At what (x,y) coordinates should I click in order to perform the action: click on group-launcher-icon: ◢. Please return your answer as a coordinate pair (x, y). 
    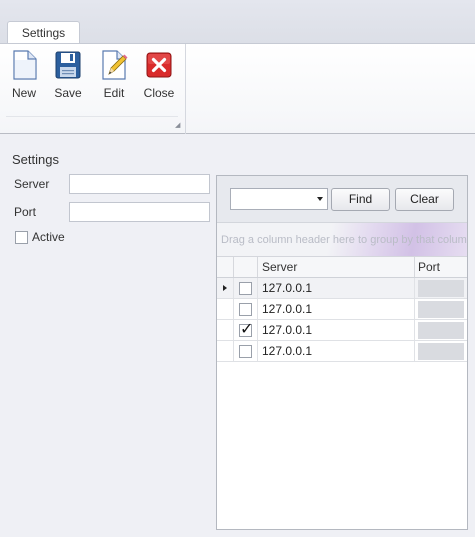
    Looking at the image, I should click on (179, 126).